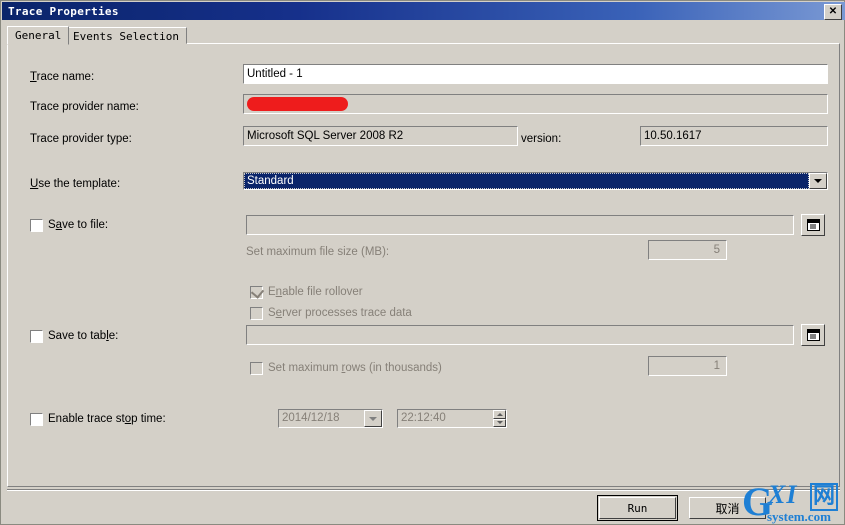  Describe the element at coordinates (799, 516) in the screenshot. I see `watermark-subtitle: system.com` at that location.